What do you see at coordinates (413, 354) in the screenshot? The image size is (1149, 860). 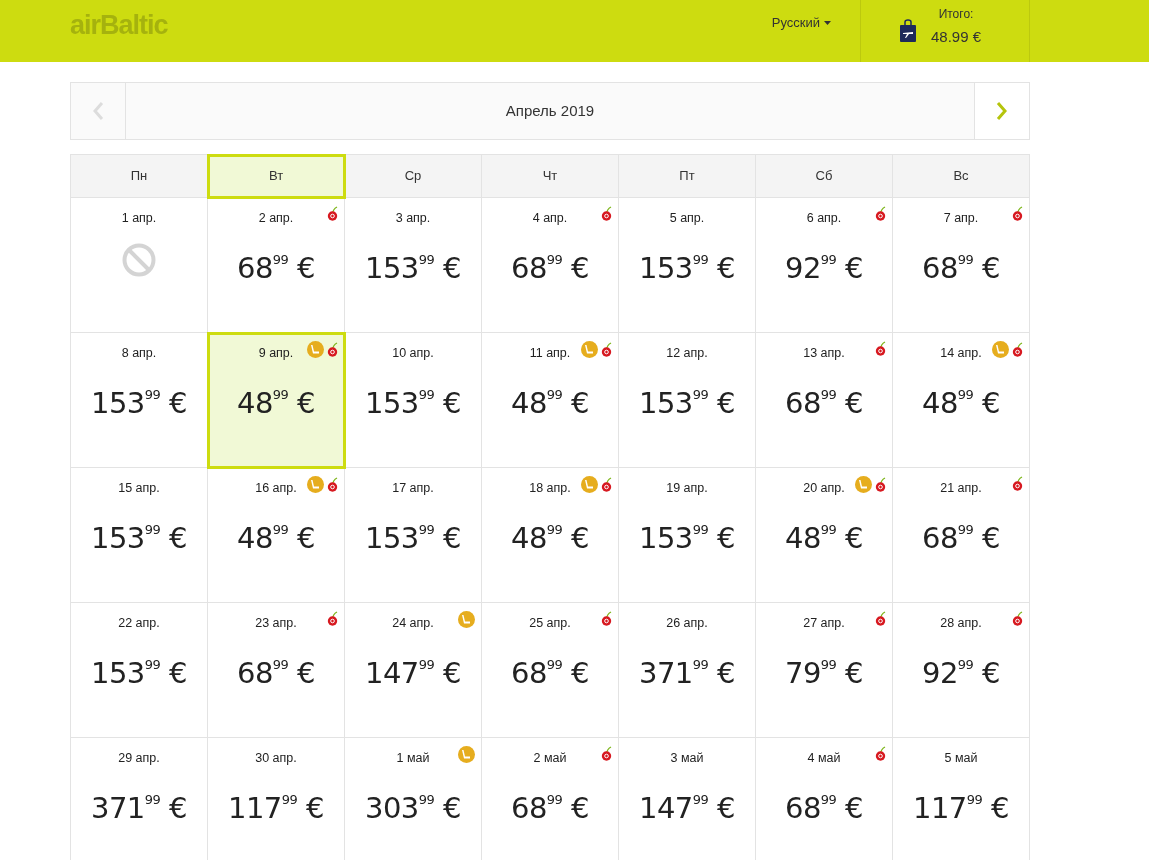 I see `day-date: 10 апр.` at bounding box center [413, 354].